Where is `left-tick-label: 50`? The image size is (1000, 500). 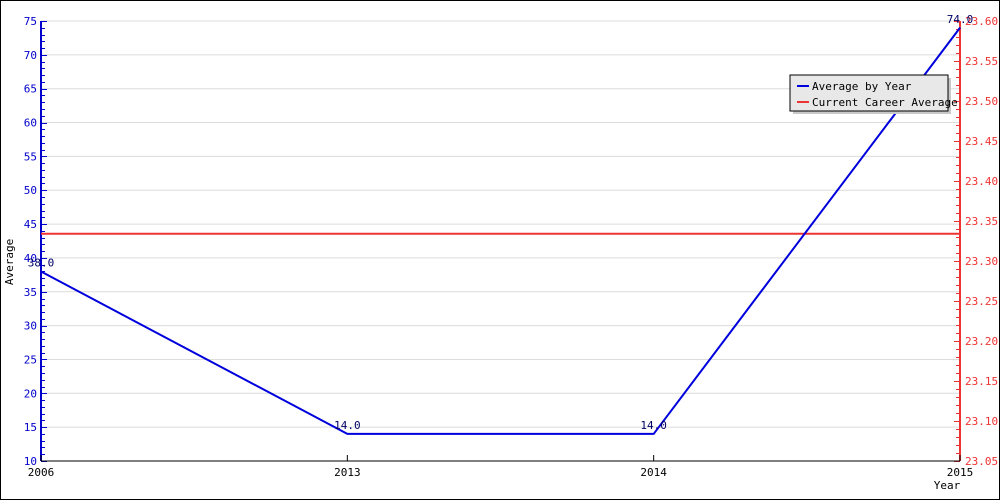 left-tick-label: 50 is located at coordinates (30, 190).